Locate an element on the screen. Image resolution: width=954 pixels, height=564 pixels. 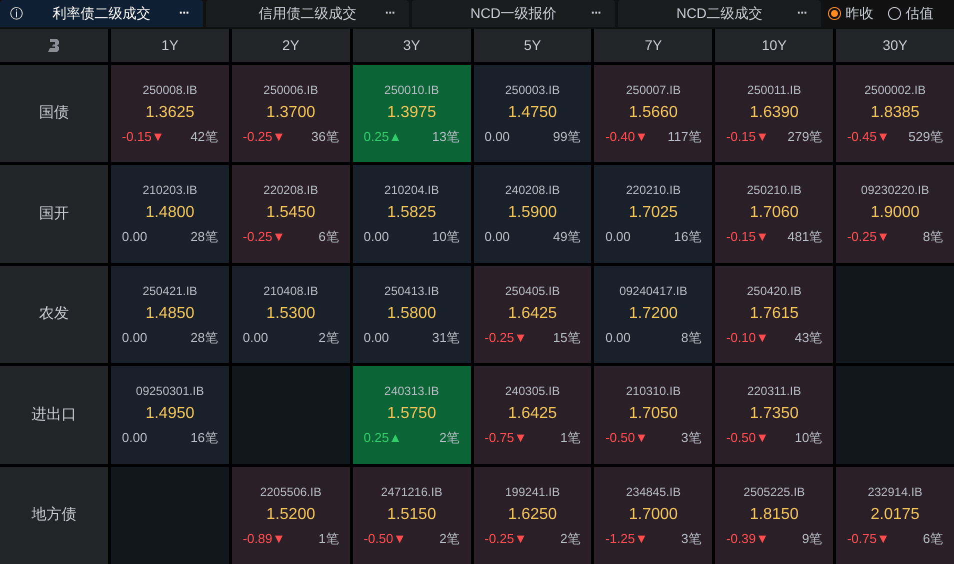
bond-code: 09240417.IB is located at coordinates (653, 291).